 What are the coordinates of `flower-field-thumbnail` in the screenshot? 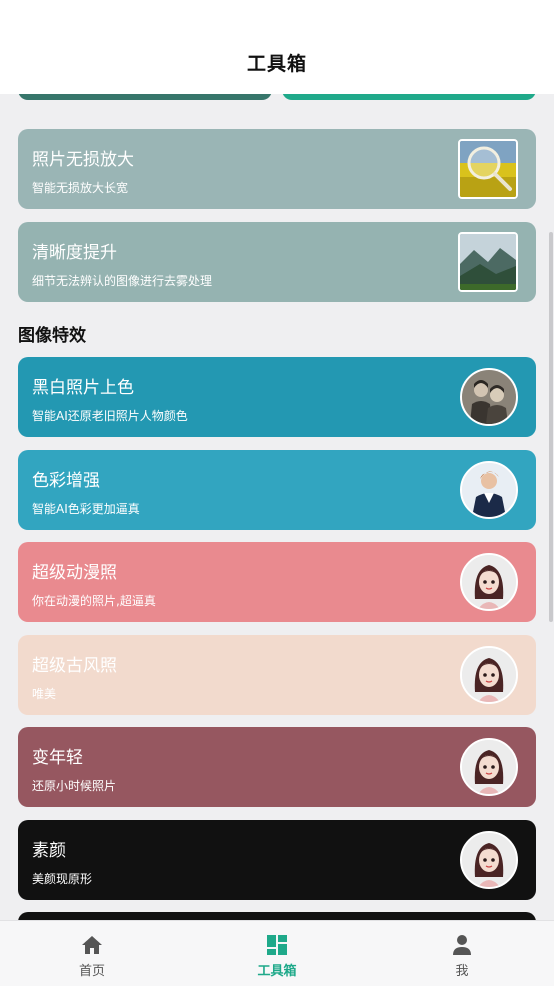 It's located at (488, 169).